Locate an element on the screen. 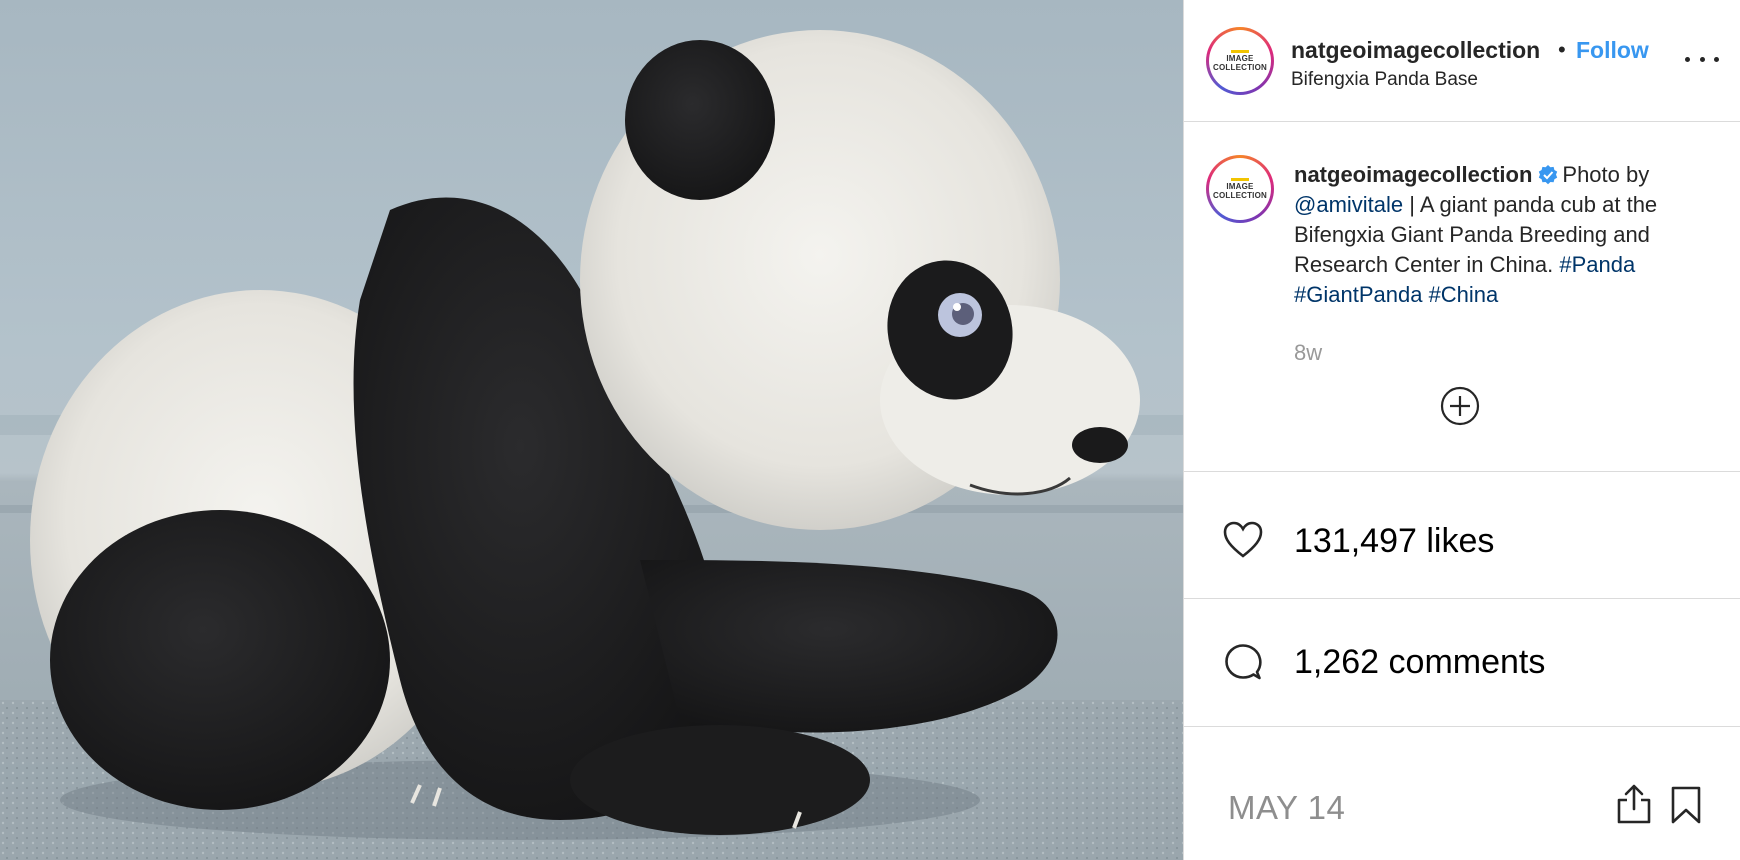  post-date: MAY 14 is located at coordinates (1286, 808).